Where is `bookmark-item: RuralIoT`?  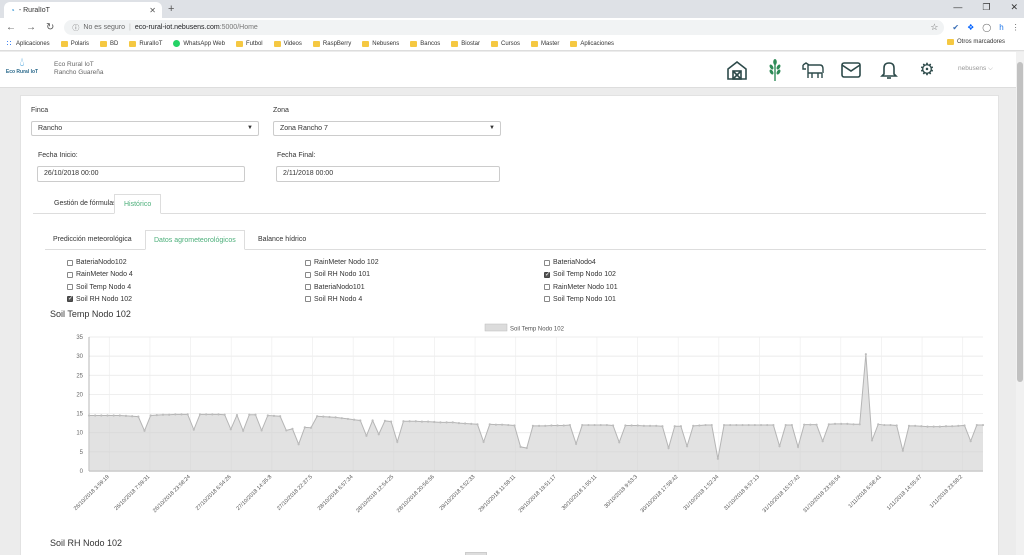 bookmark-item: RuralIoT is located at coordinates (145, 43).